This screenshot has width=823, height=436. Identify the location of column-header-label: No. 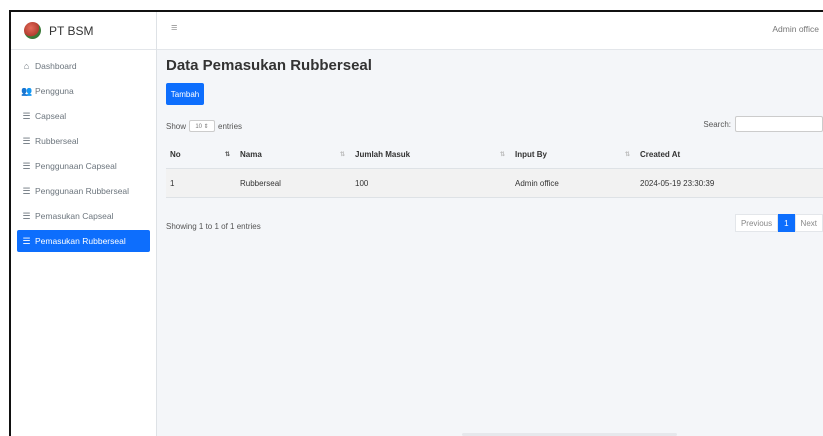
(175, 154).